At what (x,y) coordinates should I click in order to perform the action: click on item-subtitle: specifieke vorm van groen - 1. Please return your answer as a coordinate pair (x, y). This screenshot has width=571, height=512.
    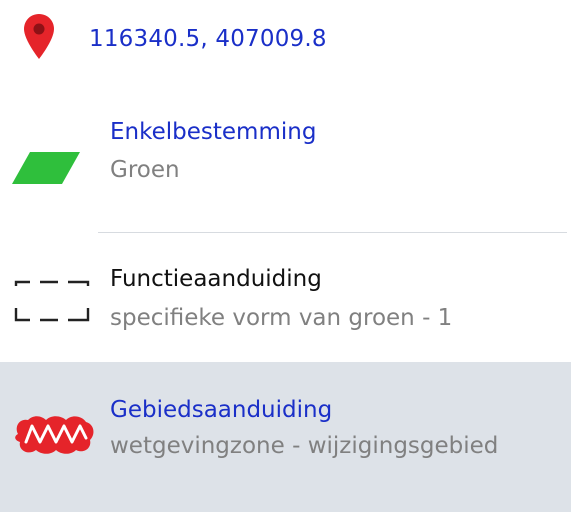
    Looking at the image, I should click on (281, 318).